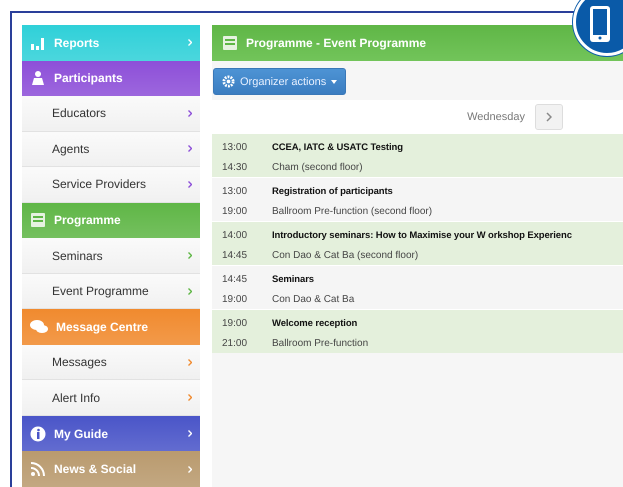 The width and height of the screenshot is (623, 487). Describe the element at coordinates (315, 323) in the screenshot. I see `event-title: Welcome reception` at that location.